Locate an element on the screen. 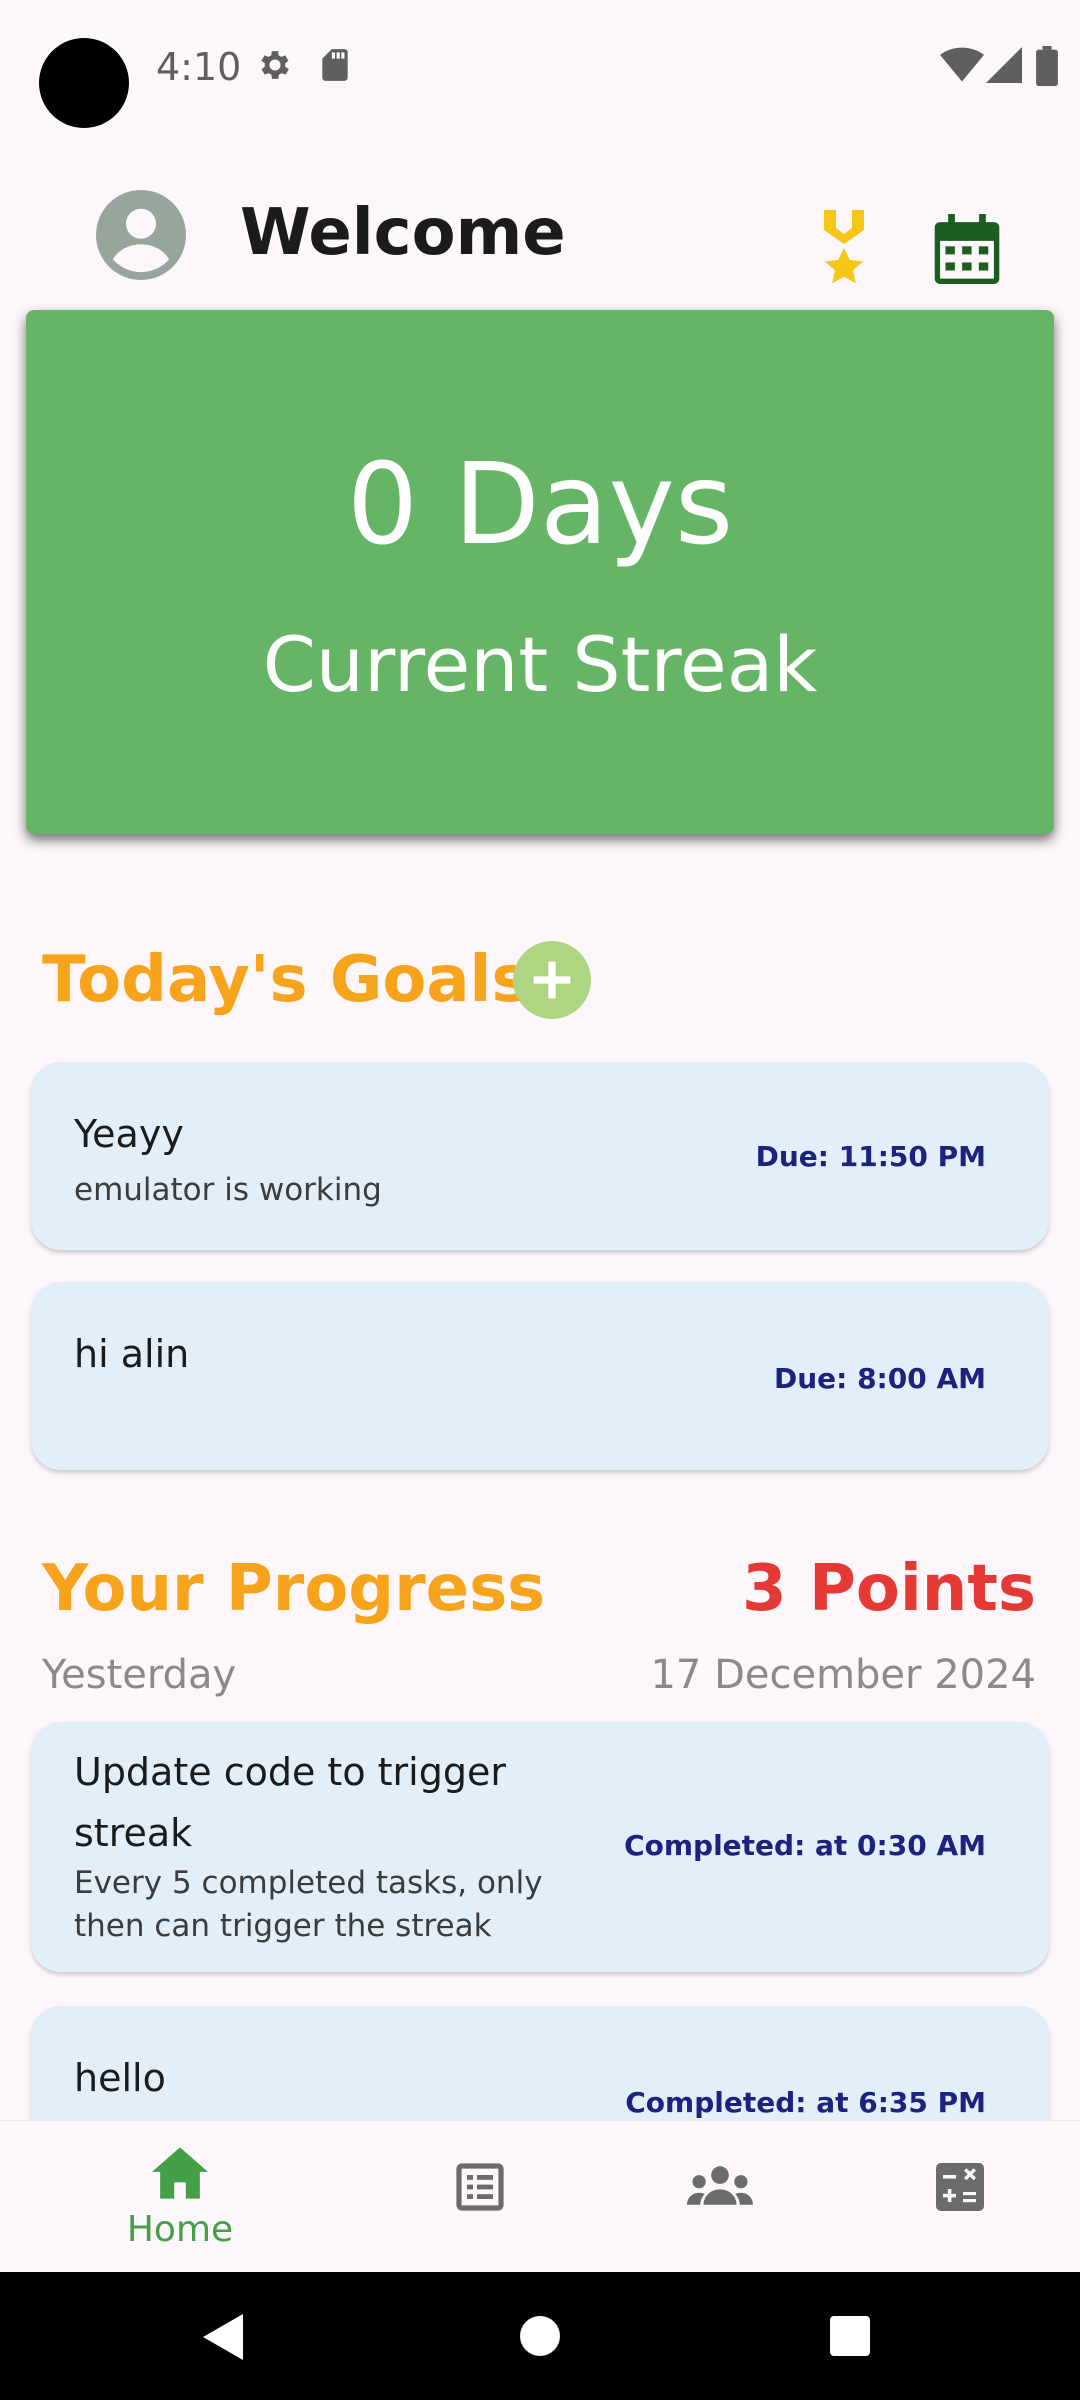 This screenshot has height=2400, width=1080. list-icon is located at coordinates (480, 2187).